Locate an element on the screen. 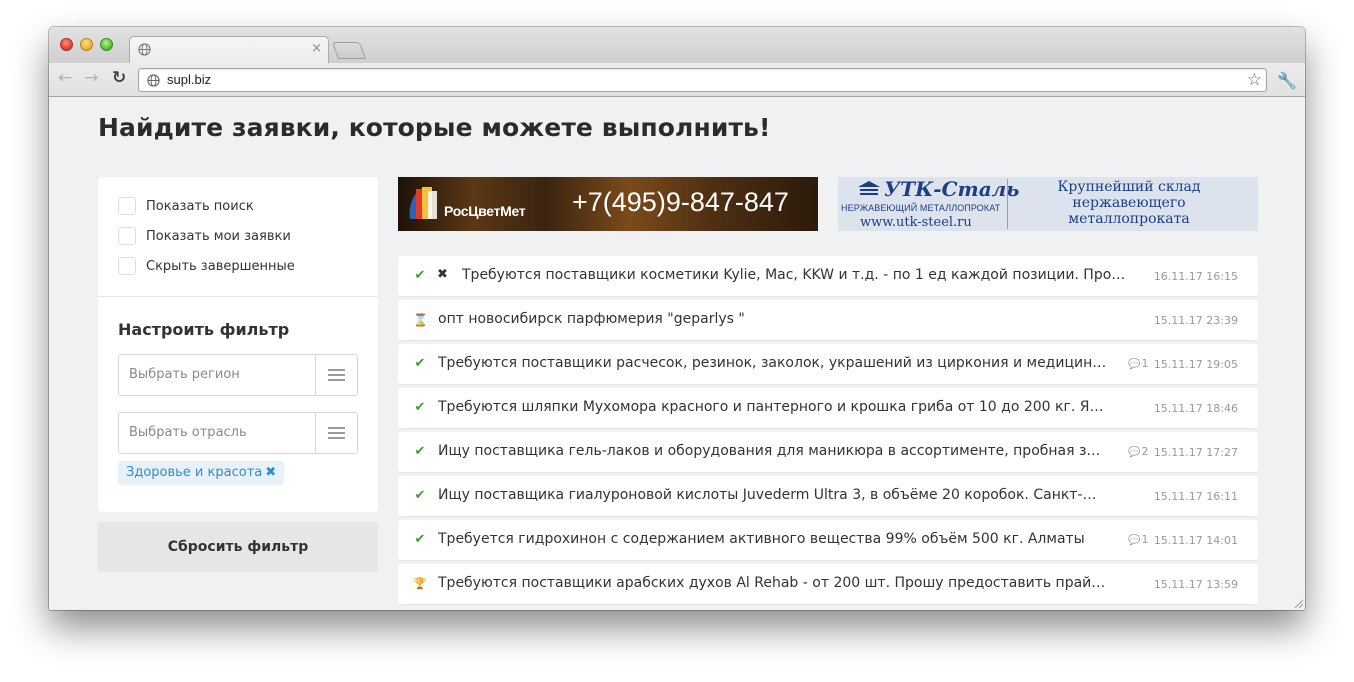  request-title-link: опт новосибирск парфюмерия "geparlys " is located at coordinates (787, 321).